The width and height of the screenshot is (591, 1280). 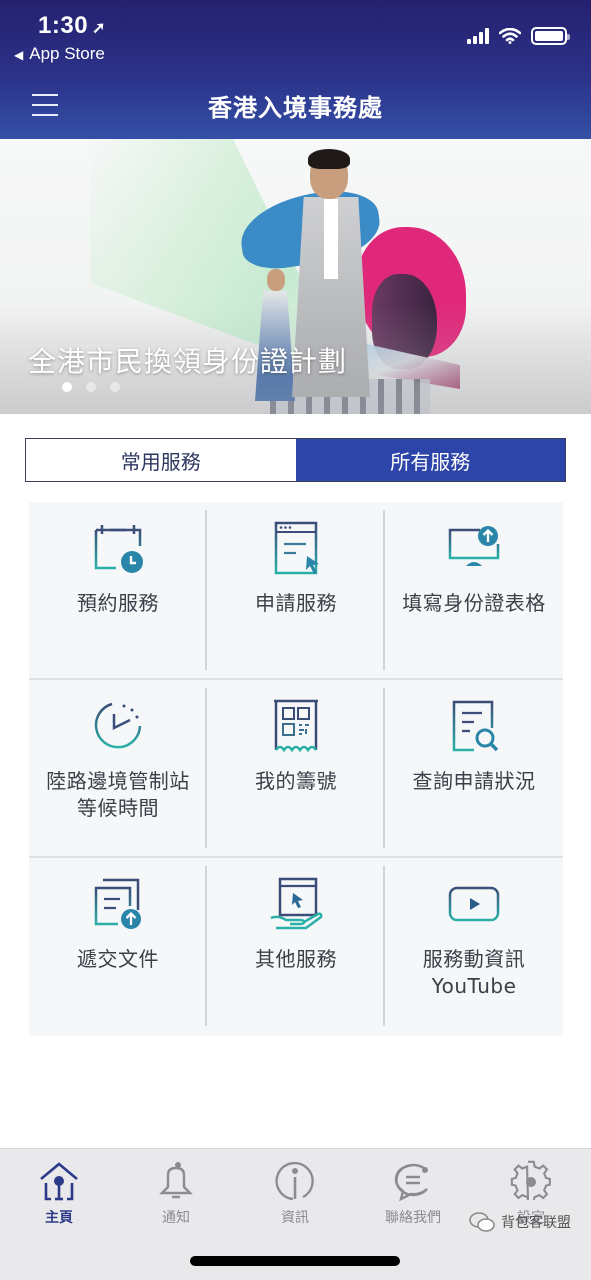 I want to click on document-search-icon, so click(x=475, y=726).